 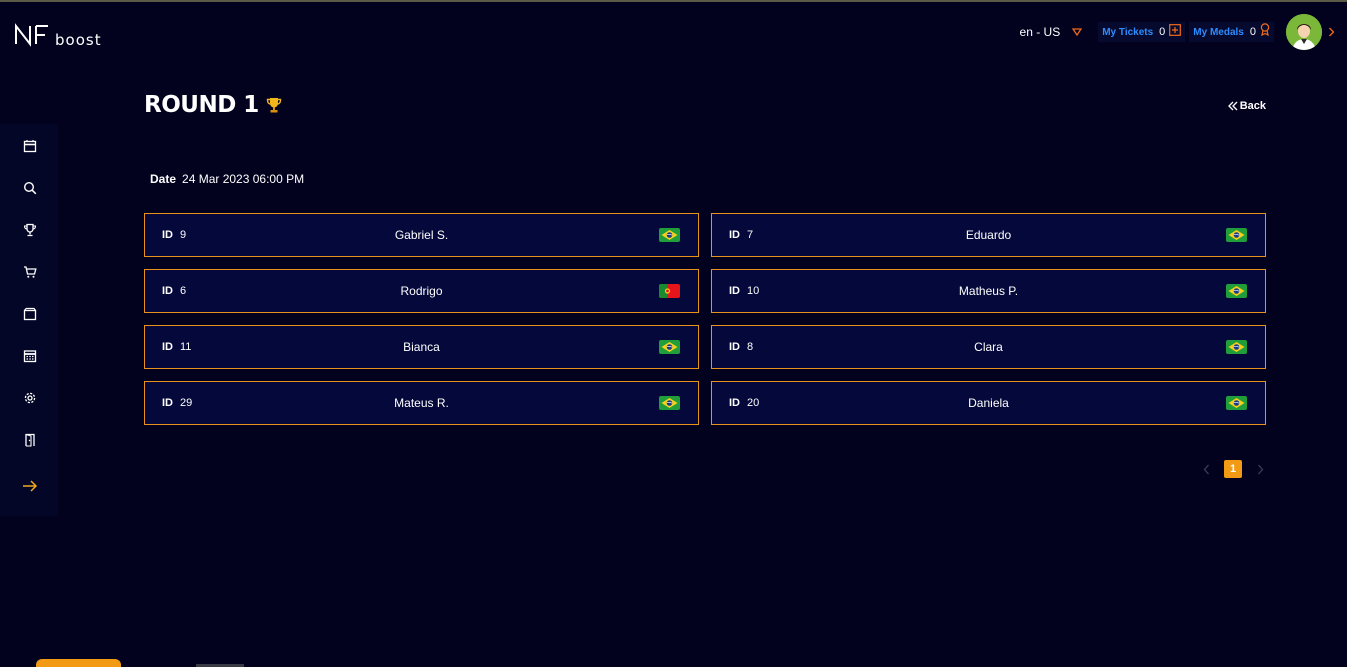 What do you see at coordinates (30, 314) in the screenshot?
I see `box-icon` at bounding box center [30, 314].